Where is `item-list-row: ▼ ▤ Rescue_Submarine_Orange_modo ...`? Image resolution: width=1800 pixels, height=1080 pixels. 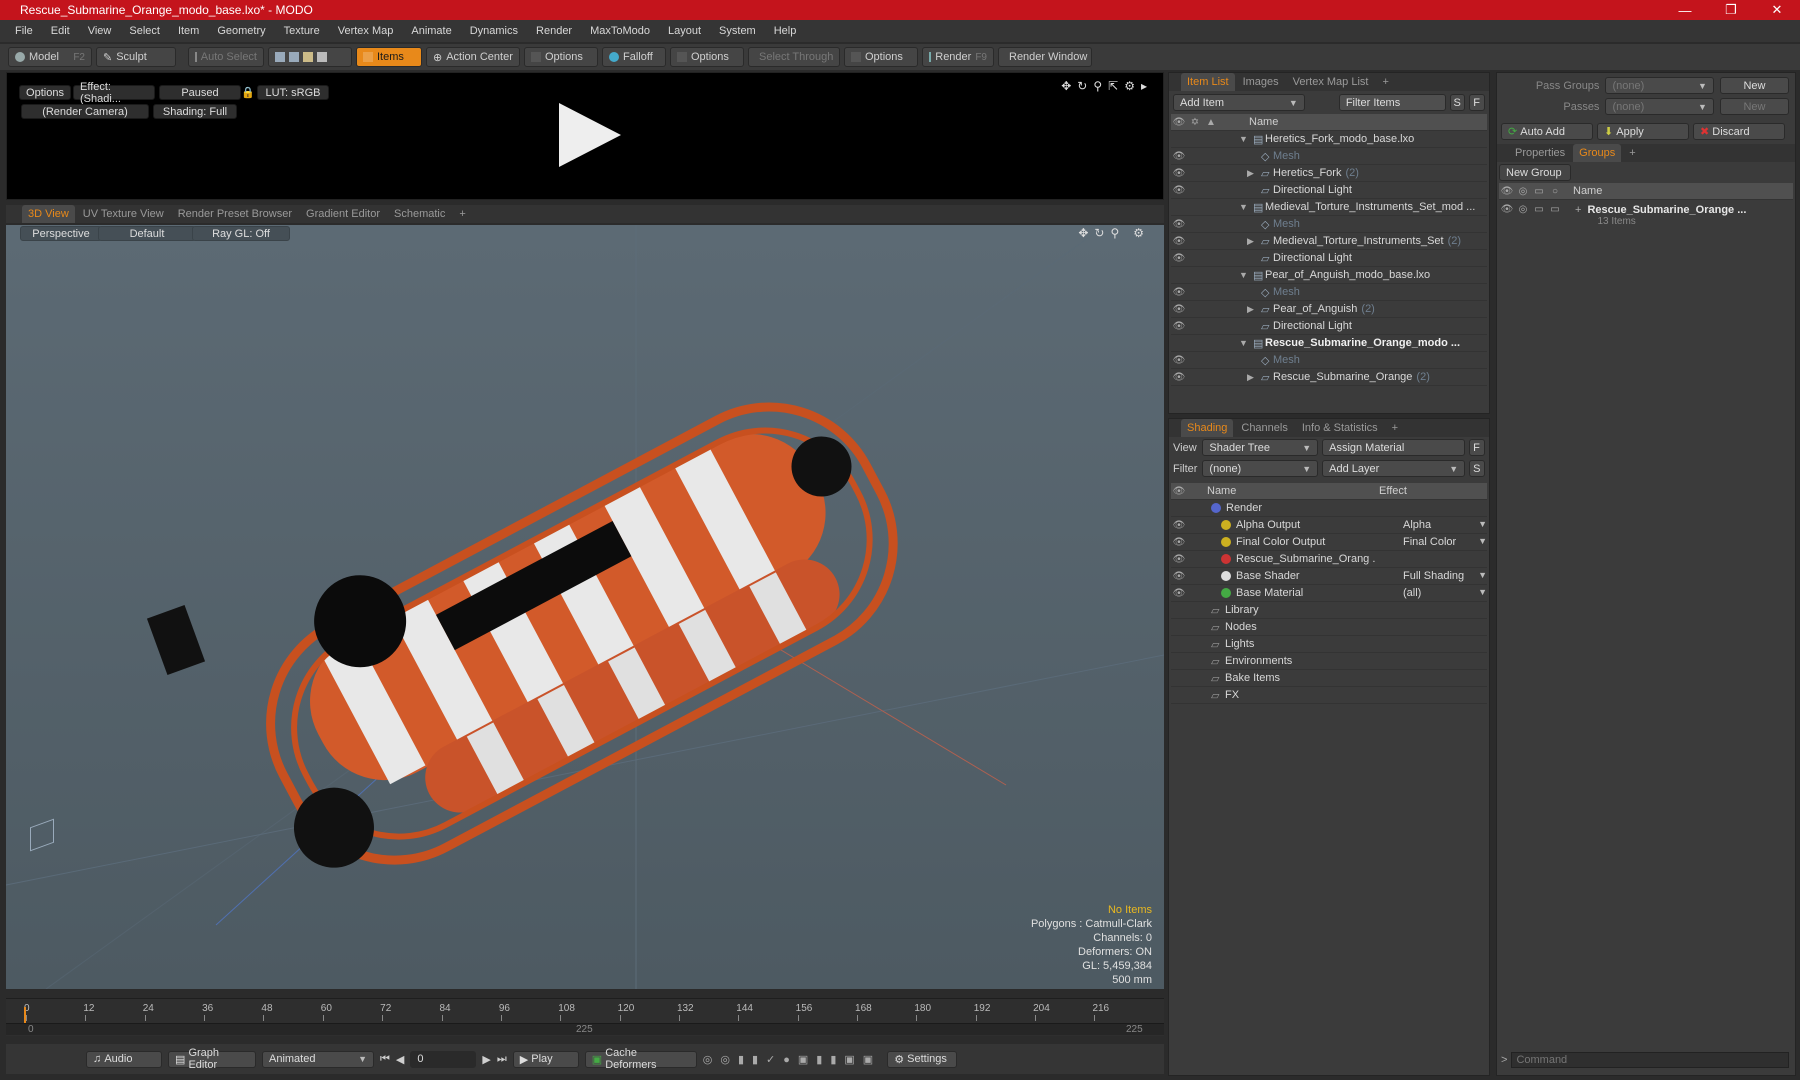 item-list-row: ▼ ▤ Rescue_Submarine_Orange_modo ... is located at coordinates (1329, 343).